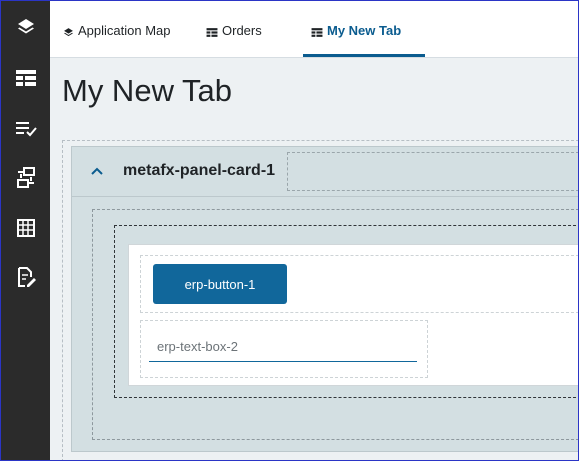 This screenshot has height=461, width=579. Describe the element at coordinates (234, 40) in the screenshot. I see `tab-orders: Orders` at that location.